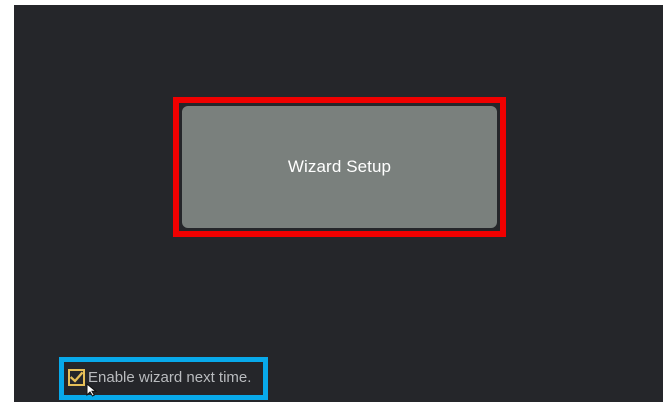 The height and width of the screenshot is (402, 663). I want to click on wizard-setup-label: Wizard Setup, so click(339, 166).